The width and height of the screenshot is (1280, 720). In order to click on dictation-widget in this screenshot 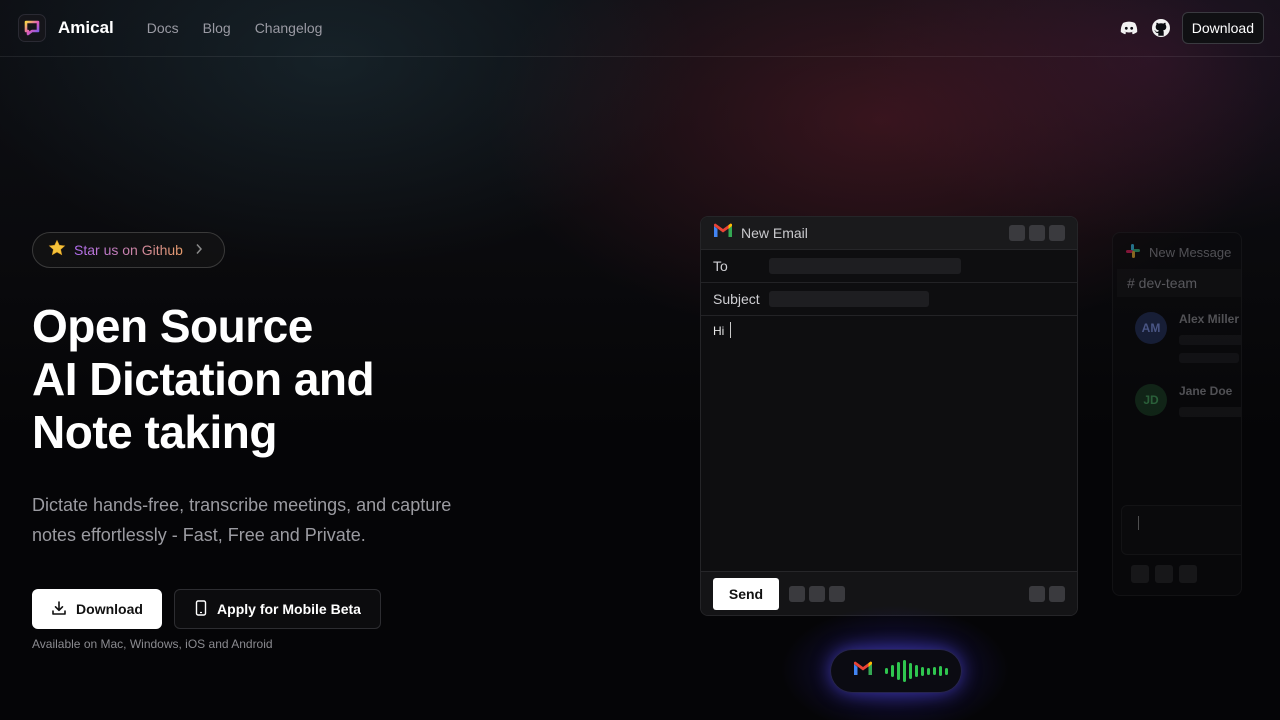, I will do `click(896, 671)`.